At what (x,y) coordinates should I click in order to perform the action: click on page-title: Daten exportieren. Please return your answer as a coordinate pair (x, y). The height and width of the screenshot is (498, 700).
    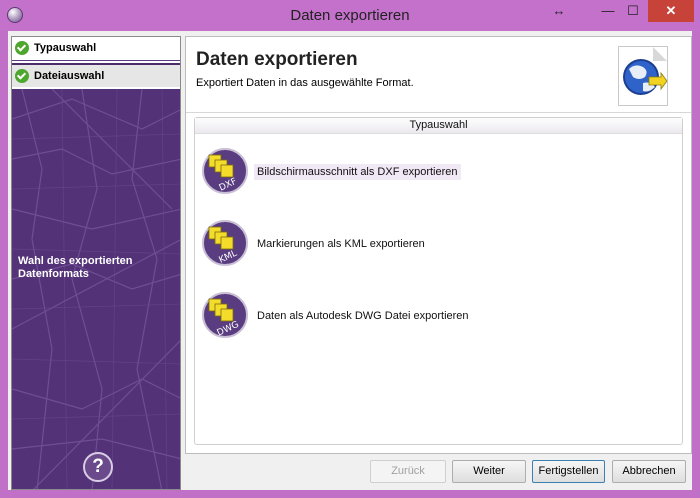
    Looking at the image, I should click on (277, 59).